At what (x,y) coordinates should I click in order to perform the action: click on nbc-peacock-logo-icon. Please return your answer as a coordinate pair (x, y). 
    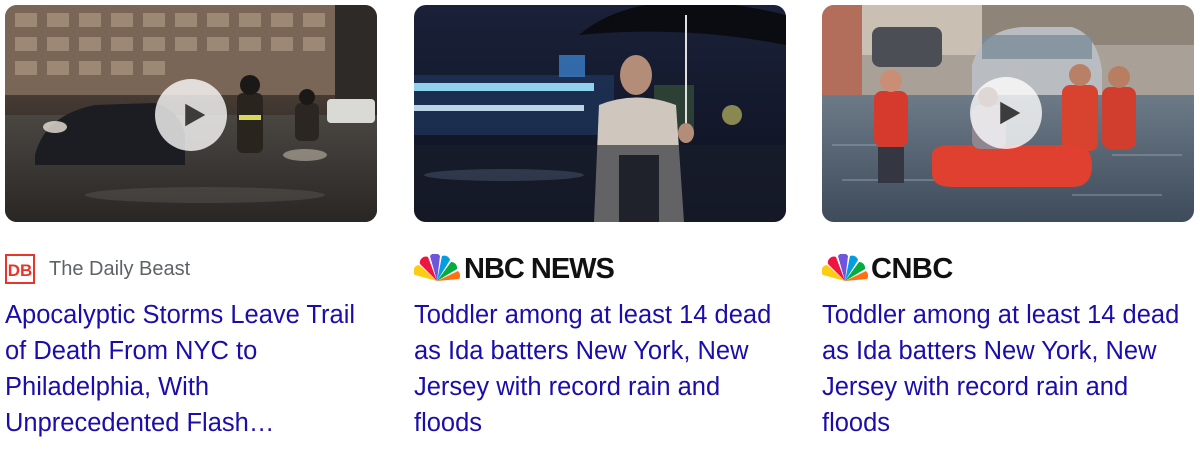
    Looking at the image, I should click on (437, 267).